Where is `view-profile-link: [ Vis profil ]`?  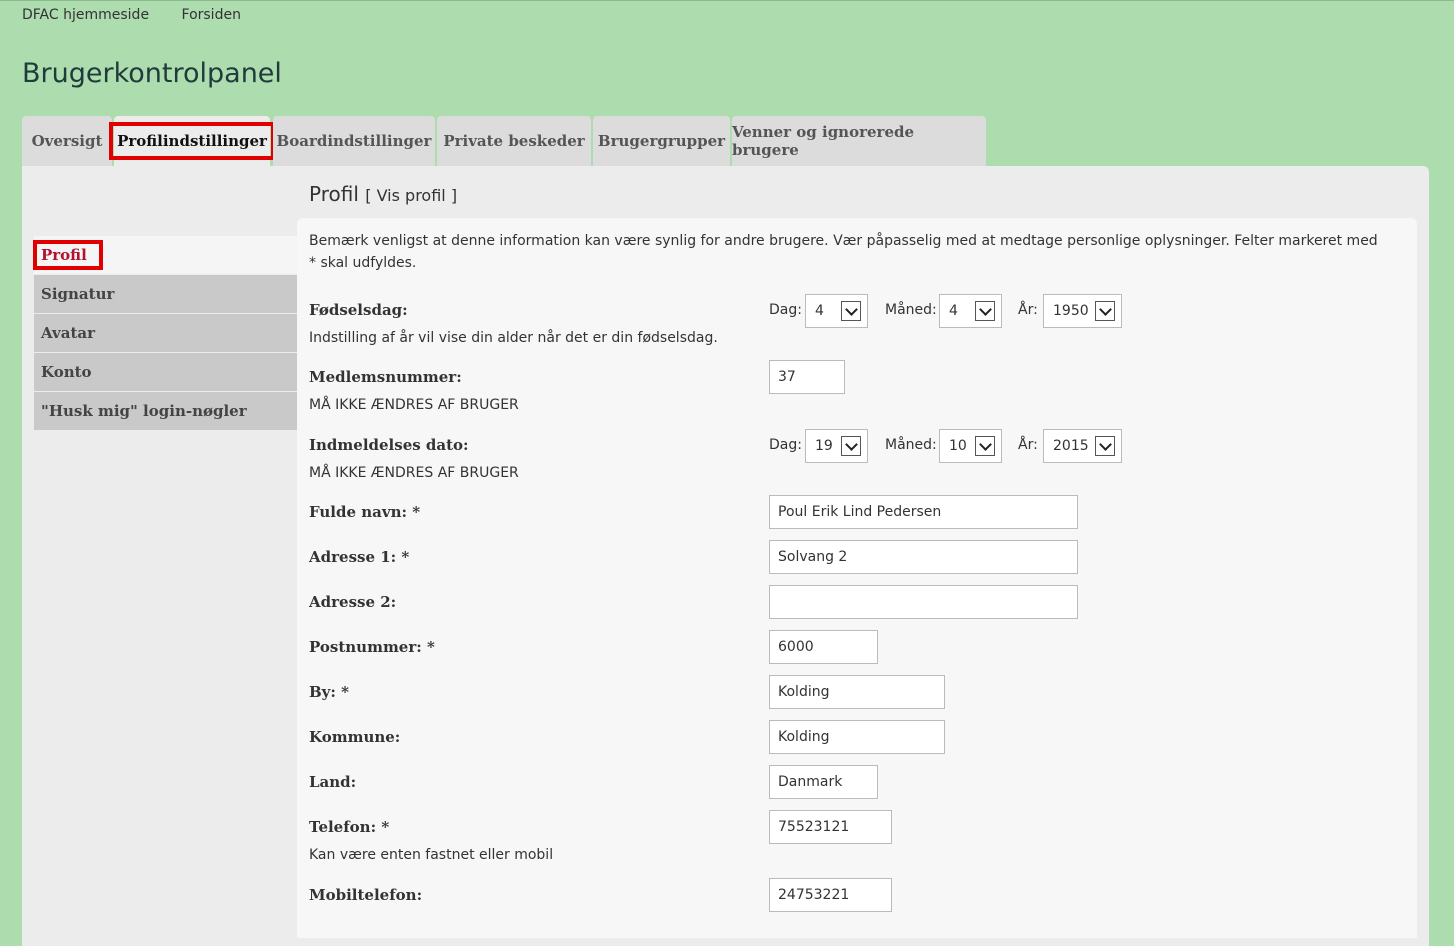 view-profile-link: [ Vis profil ] is located at coordinates (411, 195).